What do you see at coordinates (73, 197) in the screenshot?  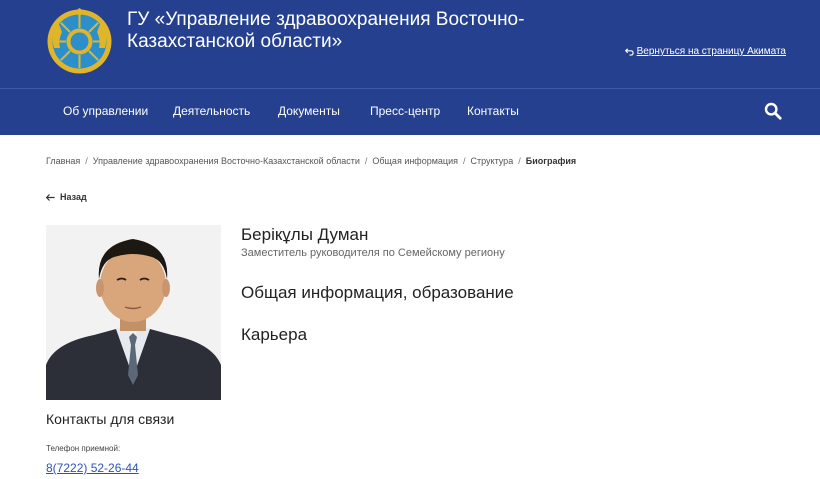 I see `back-label: Назад` at bounding box center [73, 197].